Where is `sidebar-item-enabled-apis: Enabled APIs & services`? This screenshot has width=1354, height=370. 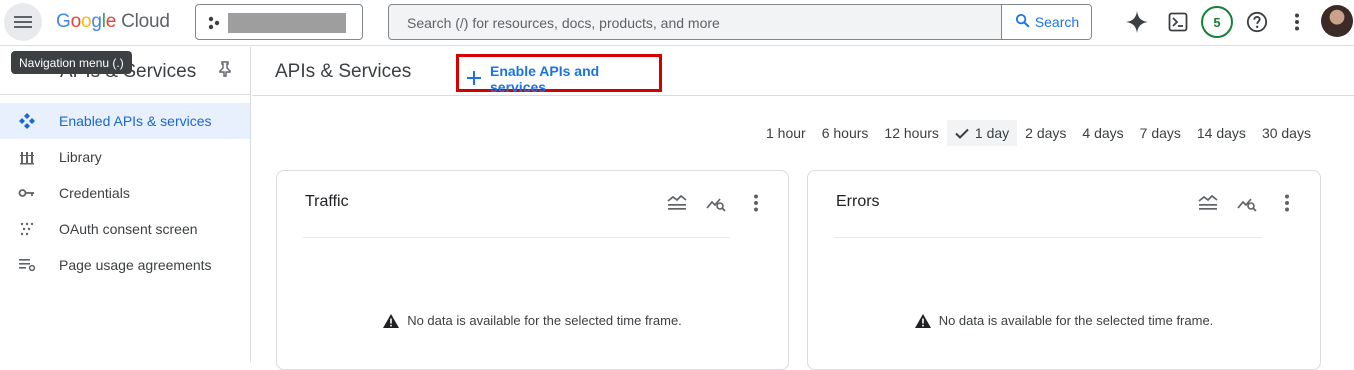
sidebar-item-enabled-apis: Enabled APIs & services is located at coordinates (125, 121).